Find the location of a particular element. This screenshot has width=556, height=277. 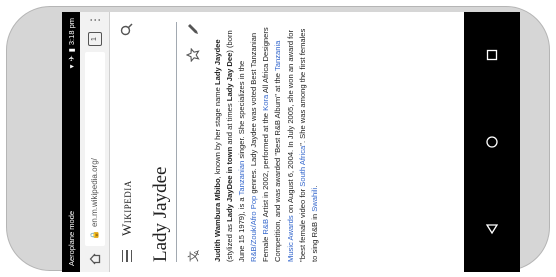

link-kora: Kora is located at coordinates (265, 103).